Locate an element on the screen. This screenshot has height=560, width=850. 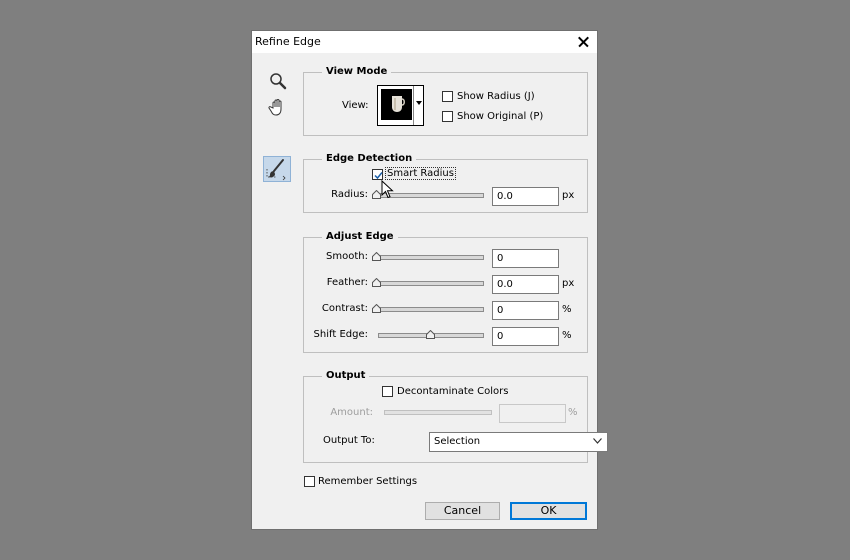
view-thumbnail-image is located at coordinates (396, 104).